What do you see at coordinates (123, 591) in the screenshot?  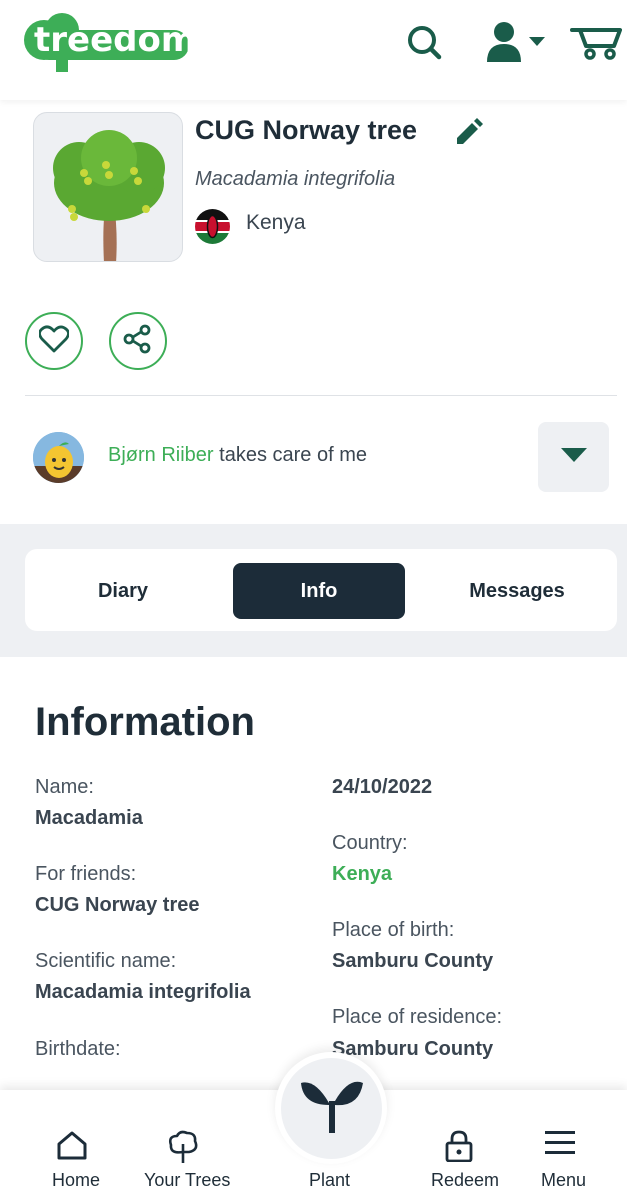 I see `tab-diary: Diary` at bounding box center [123, 591].